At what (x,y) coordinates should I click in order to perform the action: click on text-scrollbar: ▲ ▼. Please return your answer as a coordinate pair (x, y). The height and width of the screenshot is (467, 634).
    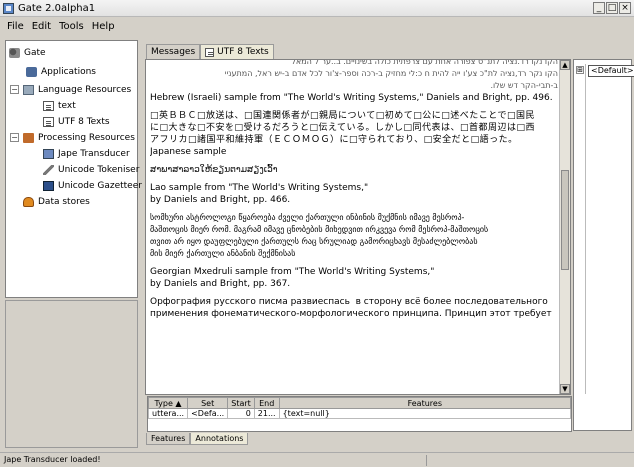
    Looking at the image, I should click on (564, 227).